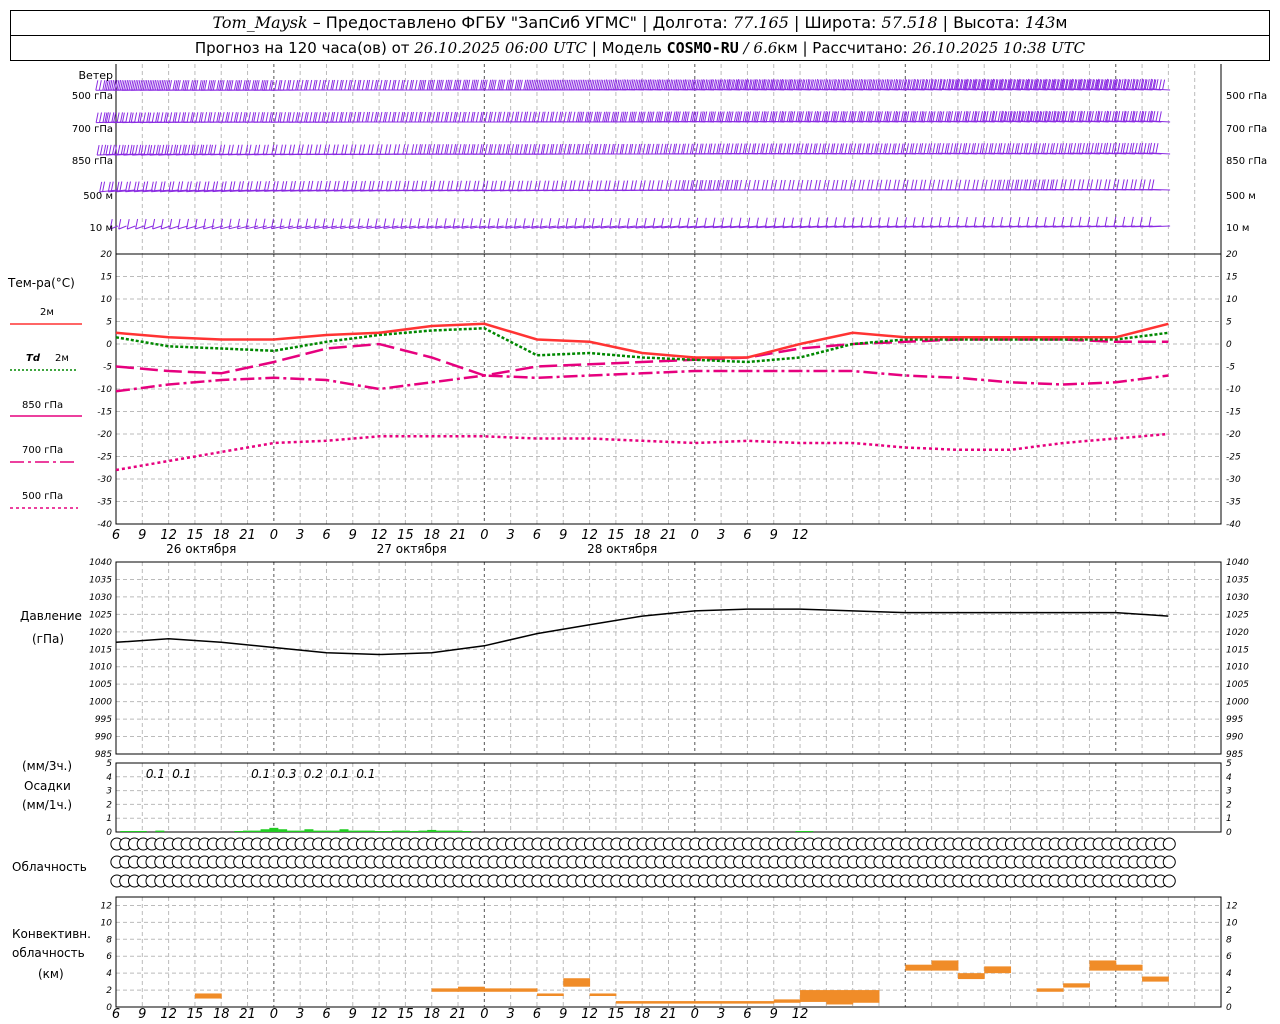  I want to click on cloud-title: Облачность, so click(49, 867).